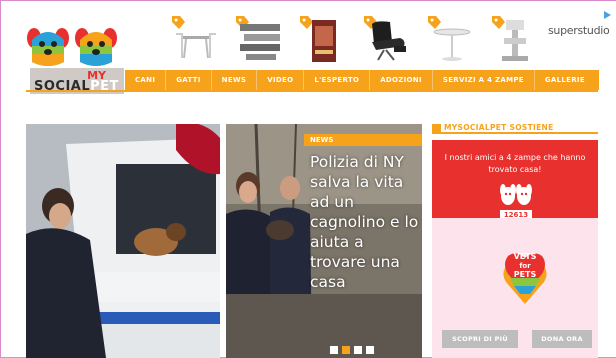  Describe the element at coordinates (565, 80) in the screenshot. I see `nav-item-gallerie: GALLERIE` at that location.